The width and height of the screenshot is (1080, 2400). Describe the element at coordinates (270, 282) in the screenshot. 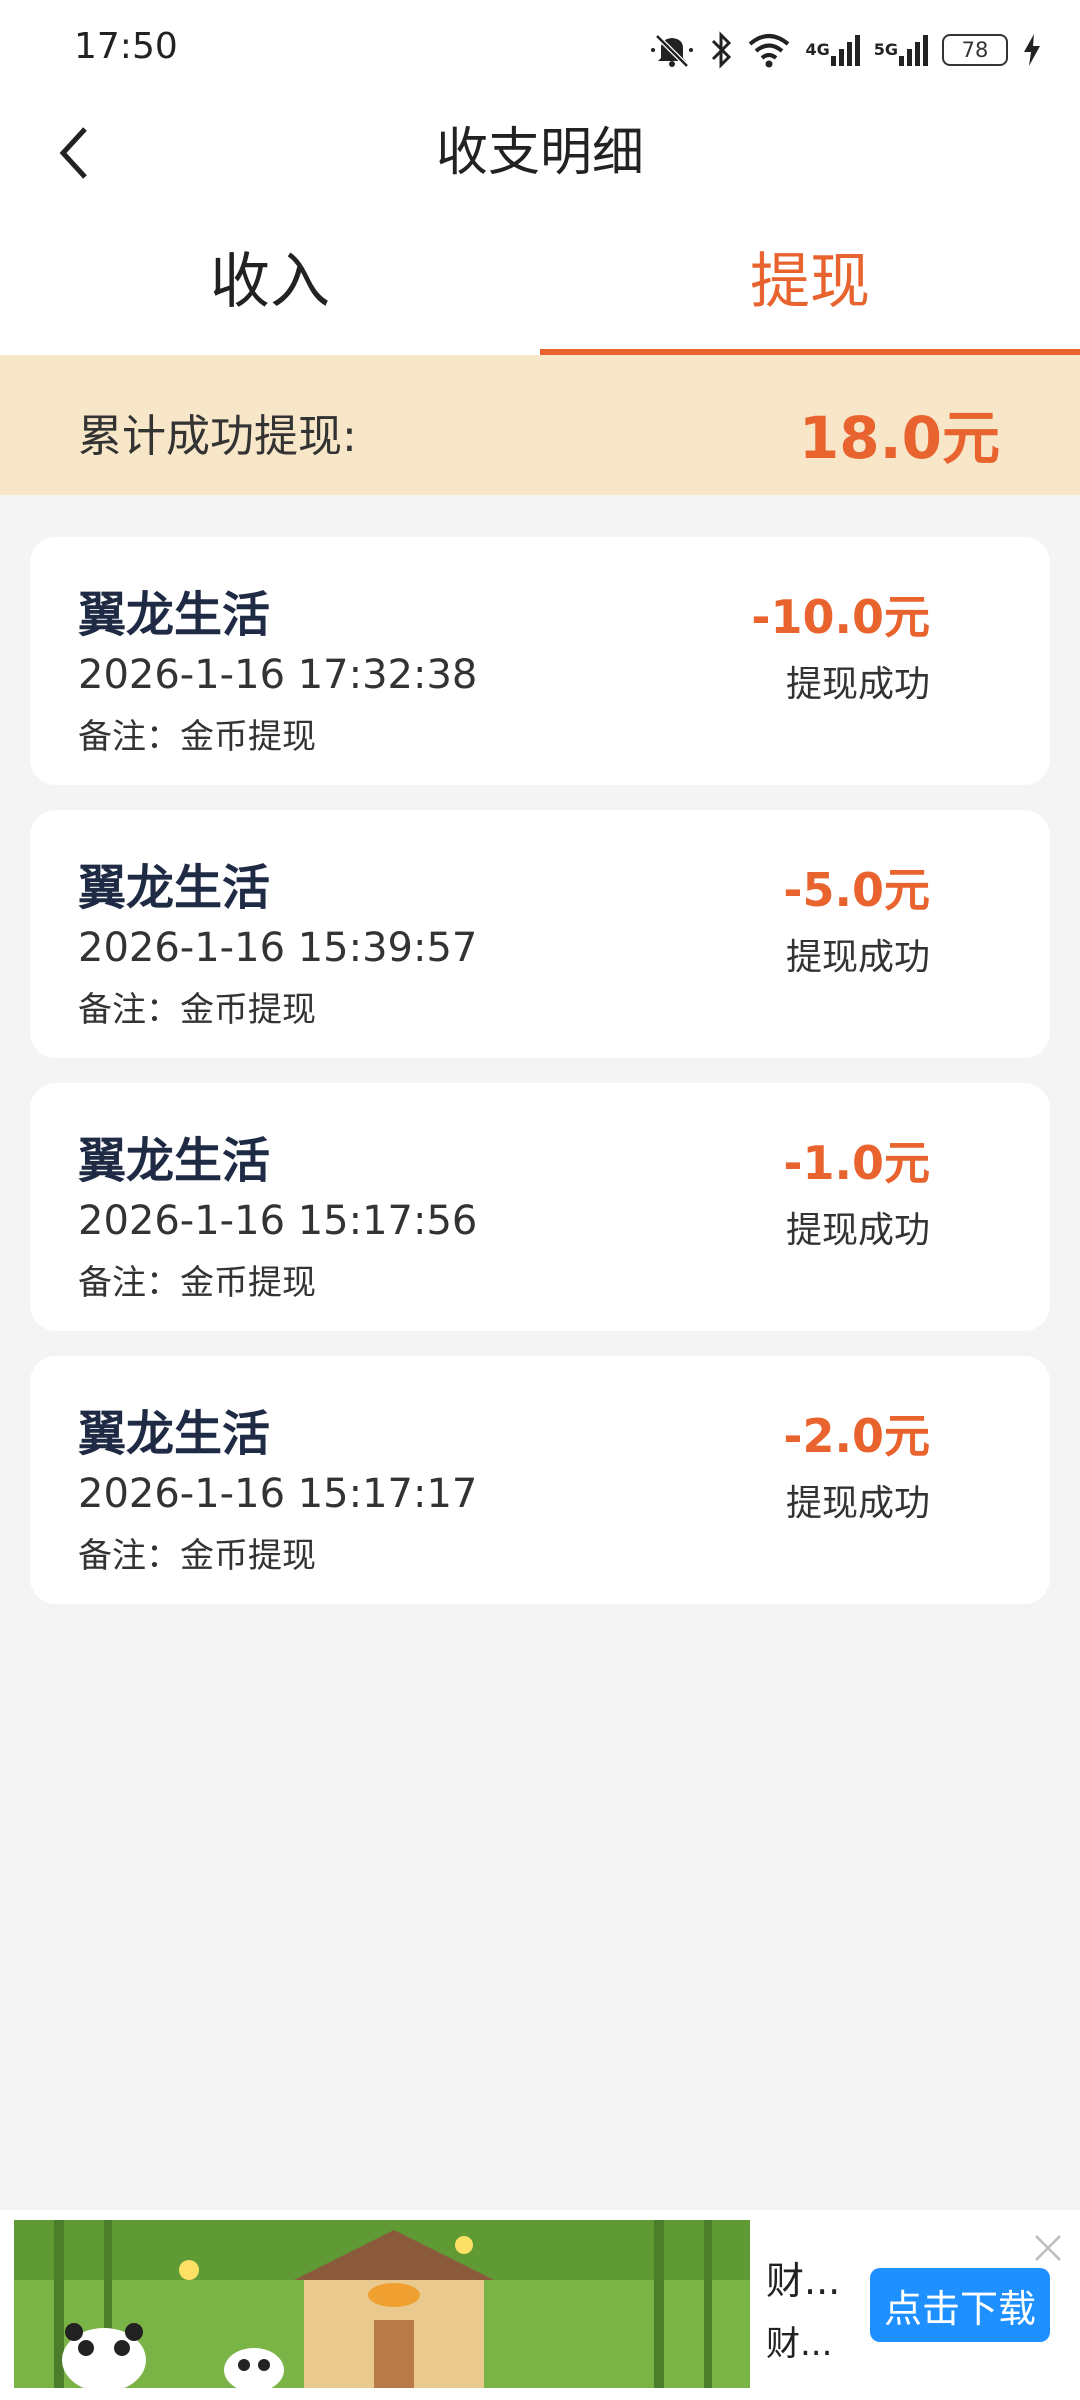

I see `tab-income: 收入` at that location.